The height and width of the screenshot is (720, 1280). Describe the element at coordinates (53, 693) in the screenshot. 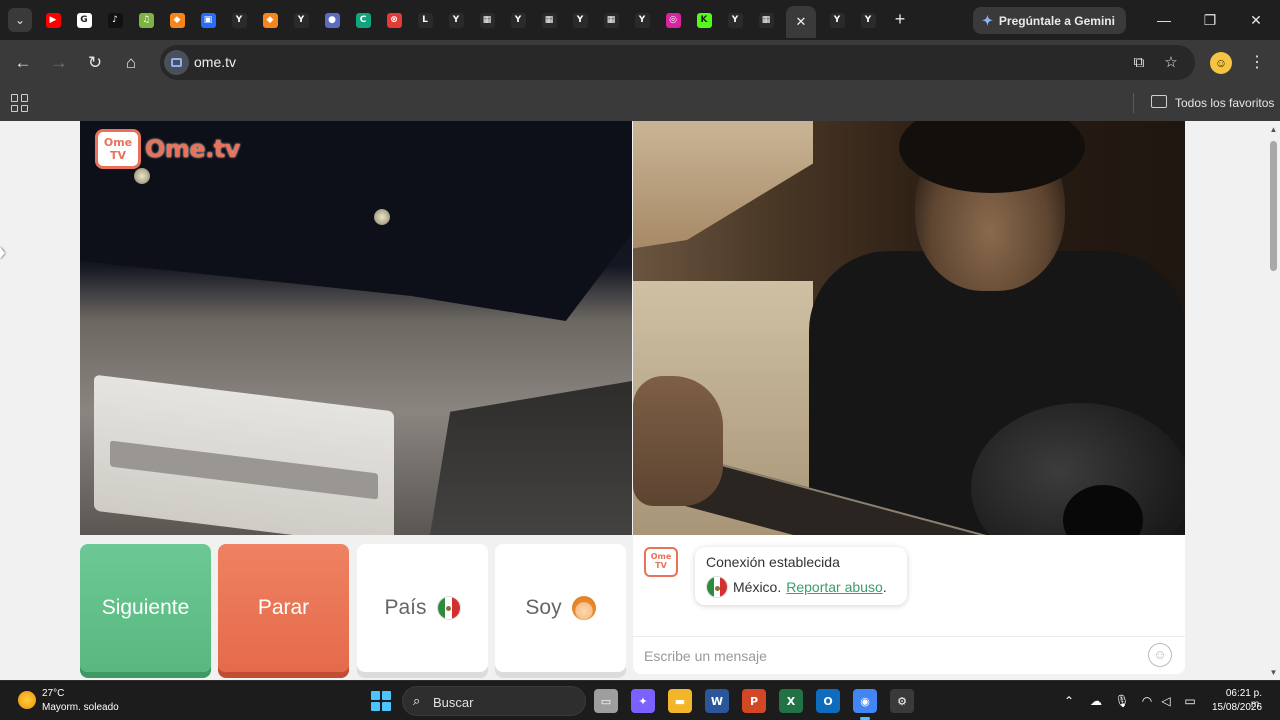

I see `weather-temperature: 27°C` at that location.